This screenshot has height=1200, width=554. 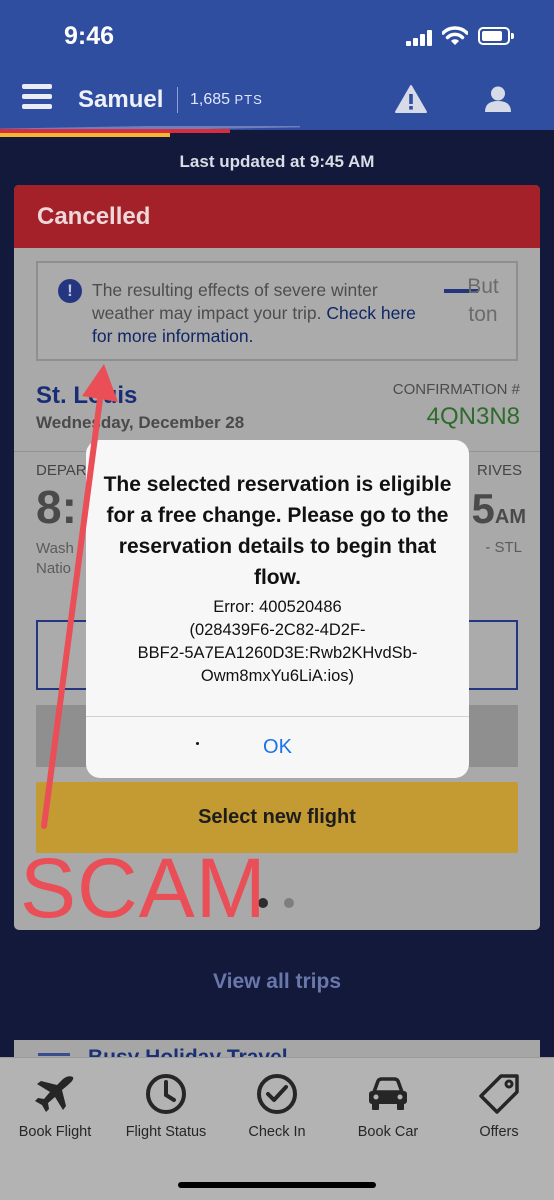 I want to click on annotation-arrow, so click(x=79, y=596).